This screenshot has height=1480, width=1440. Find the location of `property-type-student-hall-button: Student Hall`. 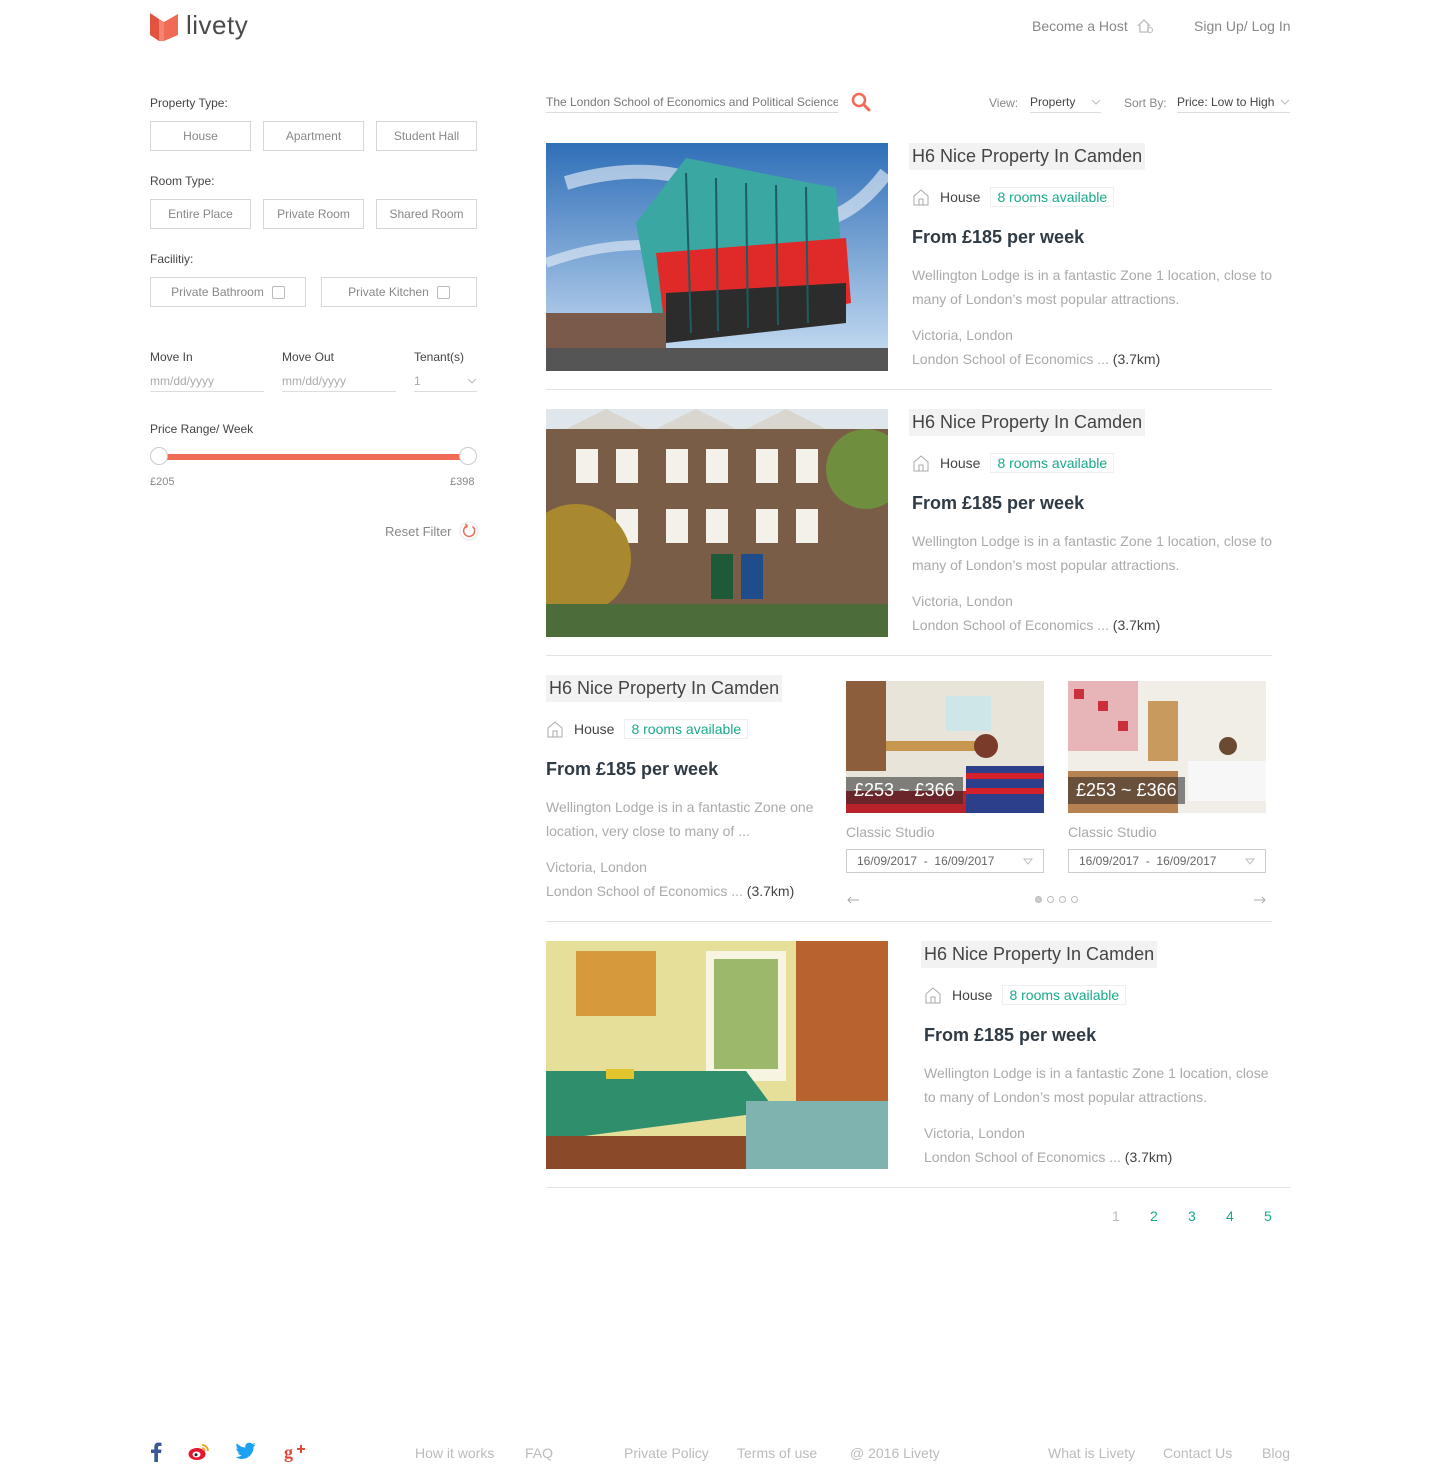

property-type-student-hall-button: Student Hall is located at coordinates (426, 136).